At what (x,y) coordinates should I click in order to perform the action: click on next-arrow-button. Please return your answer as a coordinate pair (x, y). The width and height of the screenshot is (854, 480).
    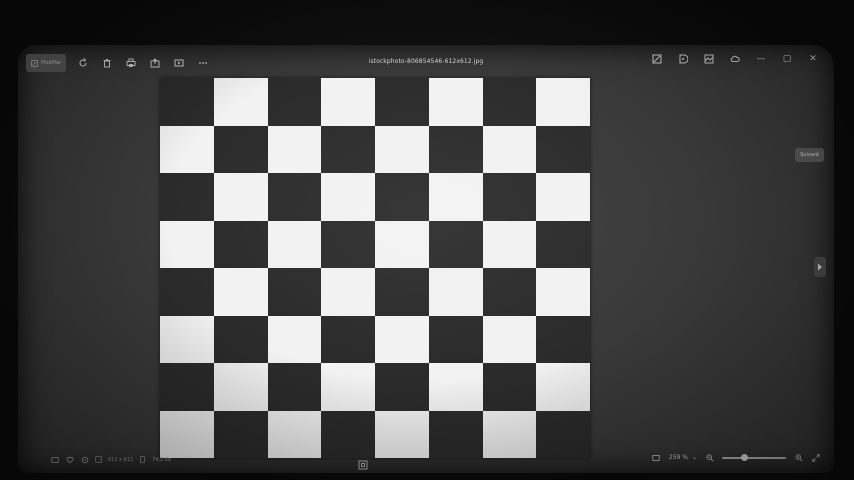
    Looking at the image, I should click on (820, 267).